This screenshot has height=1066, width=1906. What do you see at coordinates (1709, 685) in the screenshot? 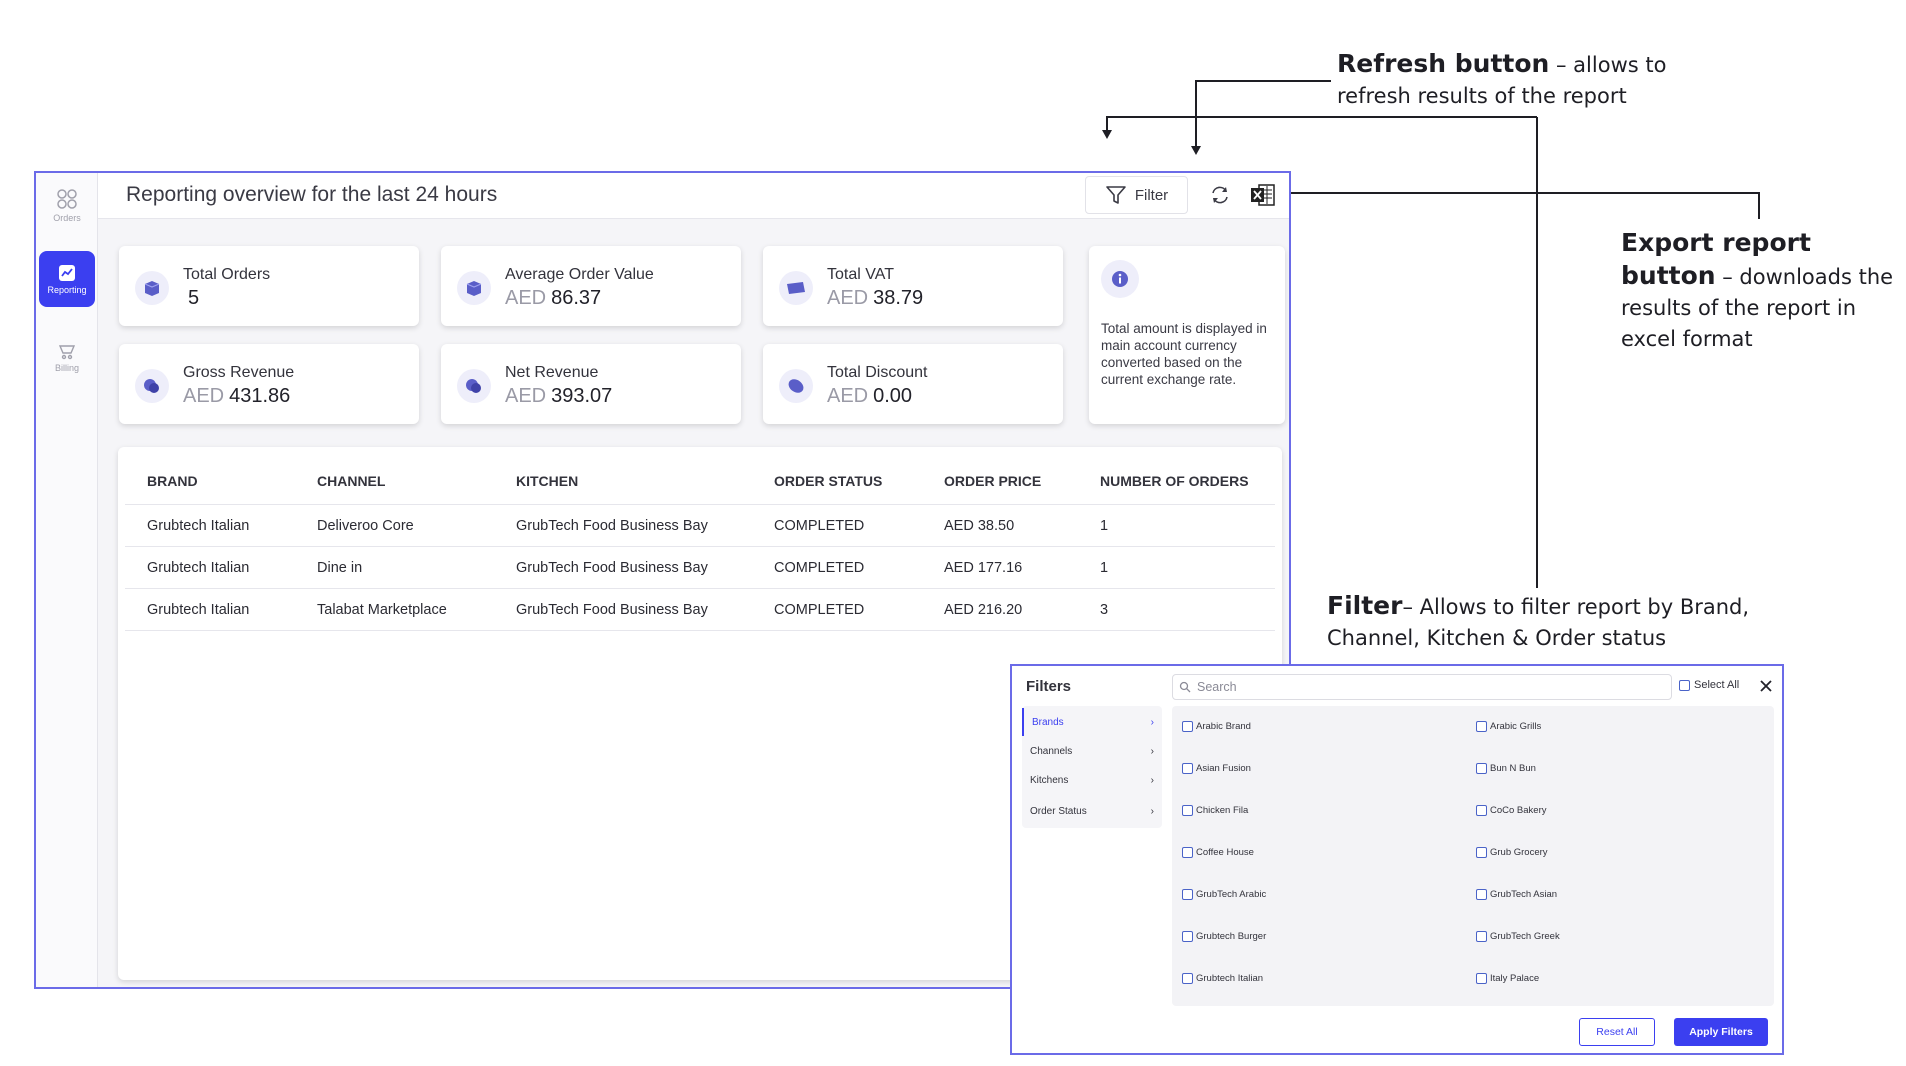
I see `select-all-checkbox: Select All` at bounding box center [1709, 685].